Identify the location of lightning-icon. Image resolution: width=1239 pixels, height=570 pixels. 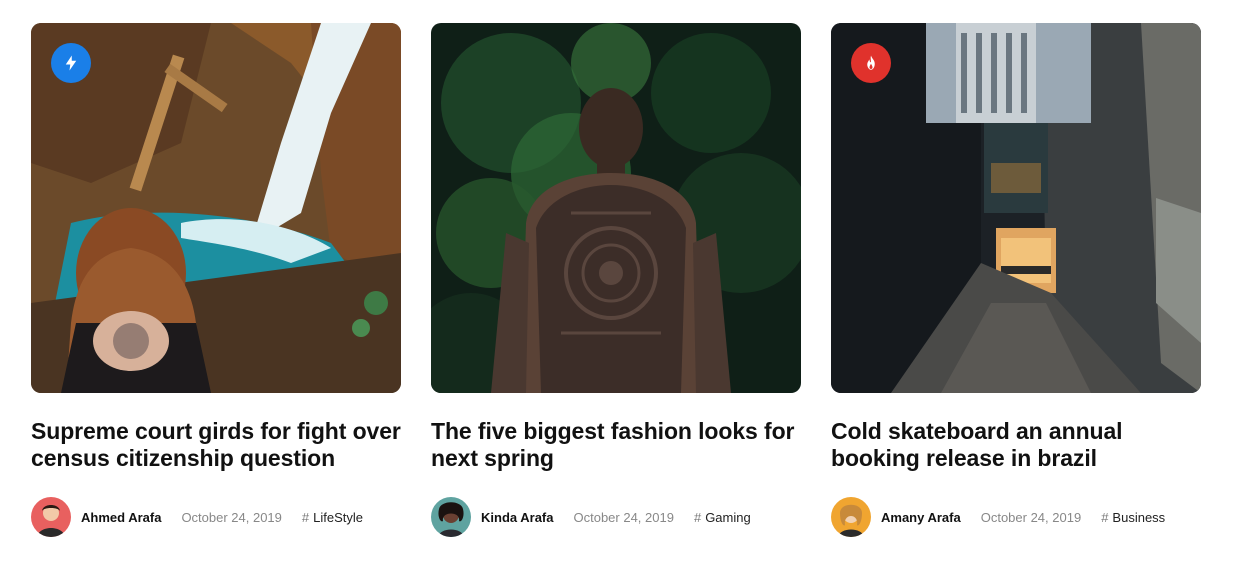
(71, 63).